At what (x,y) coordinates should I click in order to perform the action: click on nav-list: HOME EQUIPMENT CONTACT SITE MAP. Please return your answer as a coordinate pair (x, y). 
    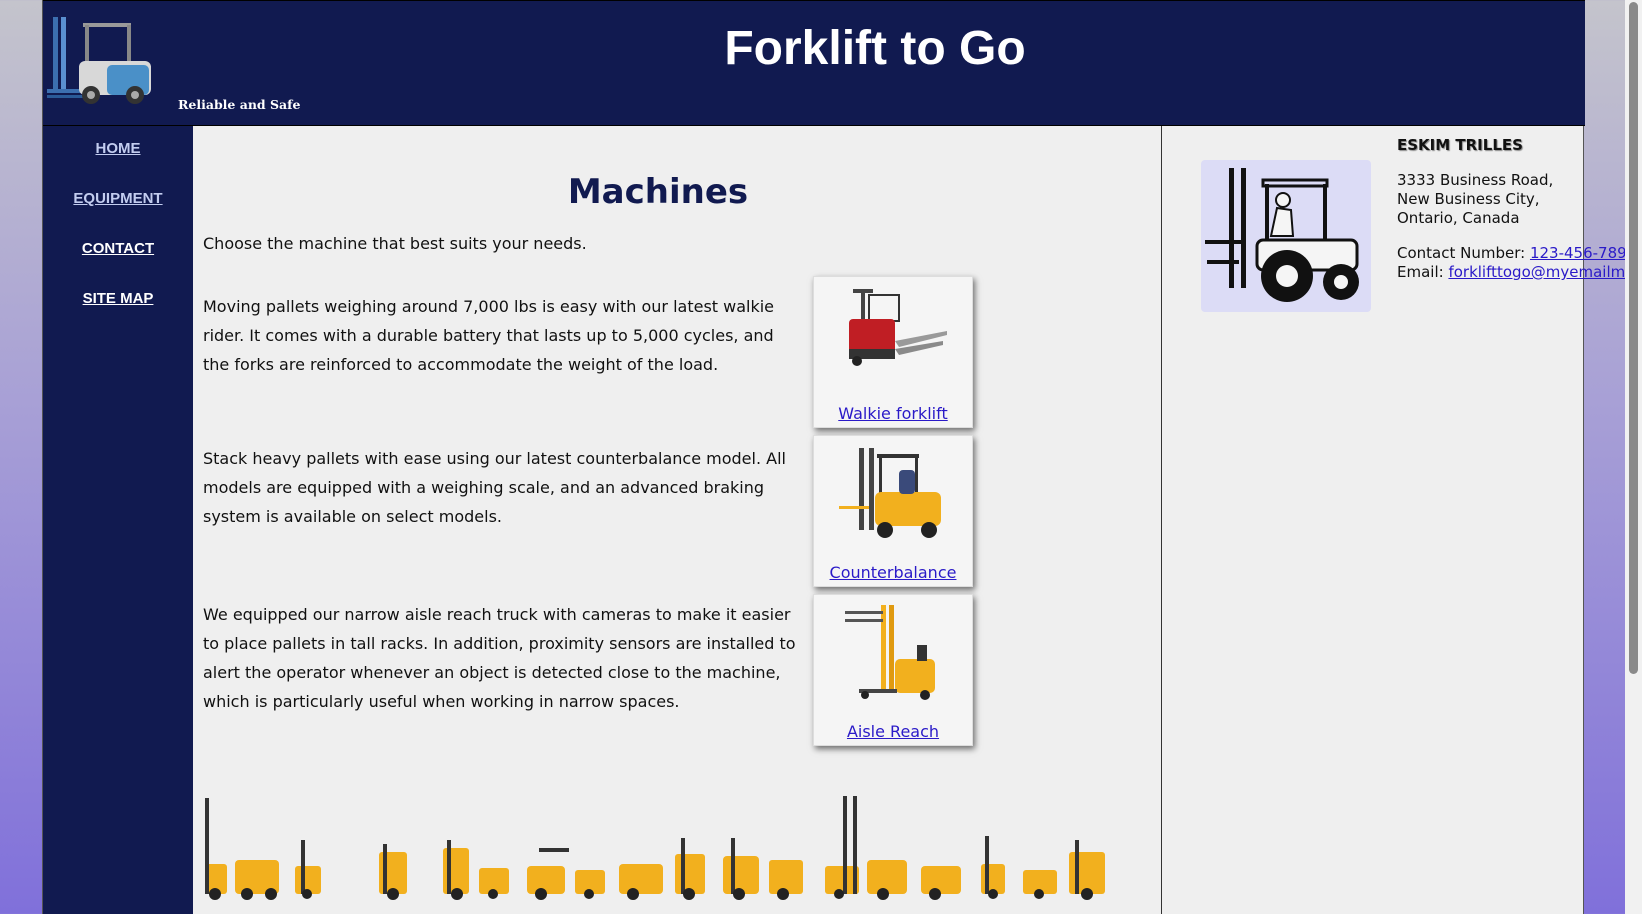
    Looking at the image, I should click on (118, 226).